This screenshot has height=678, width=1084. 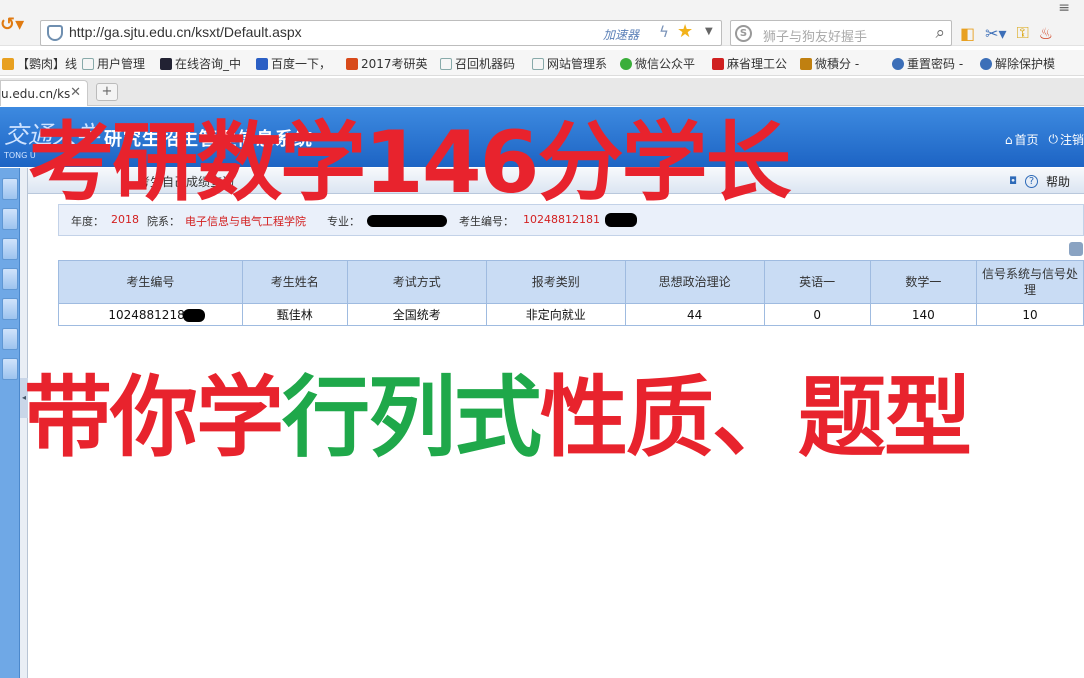 What do you see at coordinates (923, 314) in the screenshot?
I see `table-cell: 140` at bounding box center [923, 314].